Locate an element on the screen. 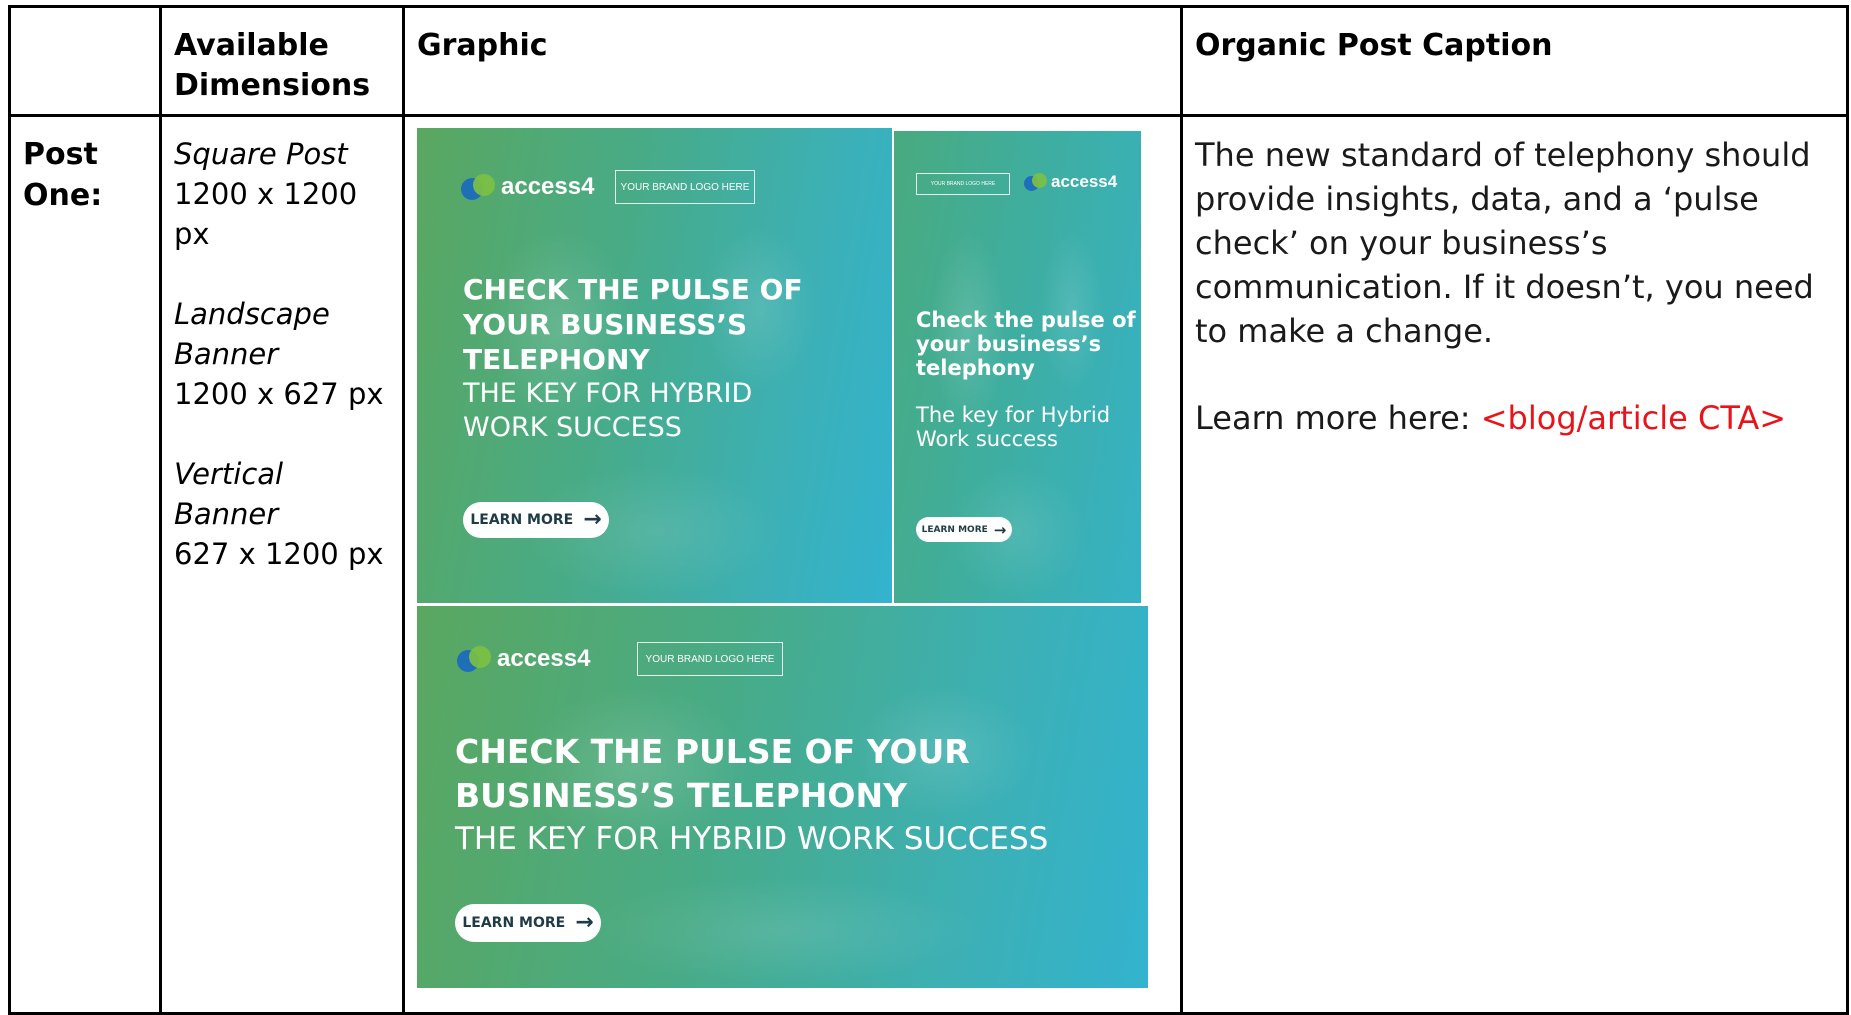 The height and width of the screenshot is (1015, 1851). landscape-logo-text: access4 is located at coordinates (544, 658).